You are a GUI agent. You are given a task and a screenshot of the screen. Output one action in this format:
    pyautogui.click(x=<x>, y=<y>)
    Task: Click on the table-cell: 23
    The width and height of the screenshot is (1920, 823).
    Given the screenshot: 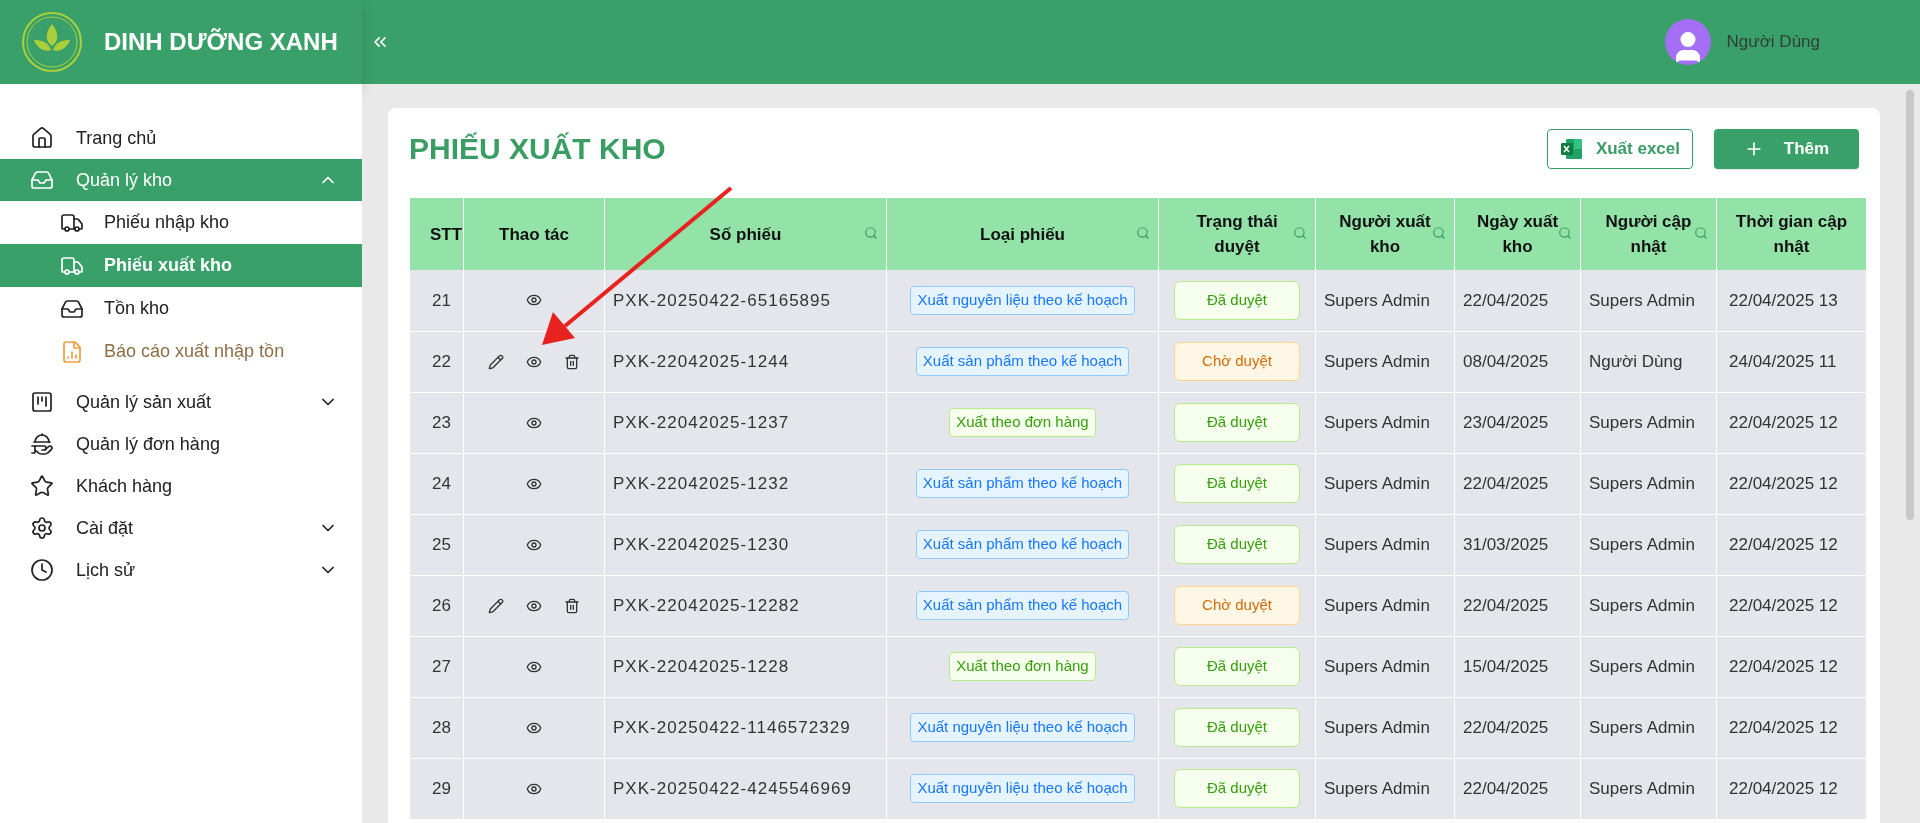 What is the action you would take?
    pyautogui.click(x=436, y=422)
    